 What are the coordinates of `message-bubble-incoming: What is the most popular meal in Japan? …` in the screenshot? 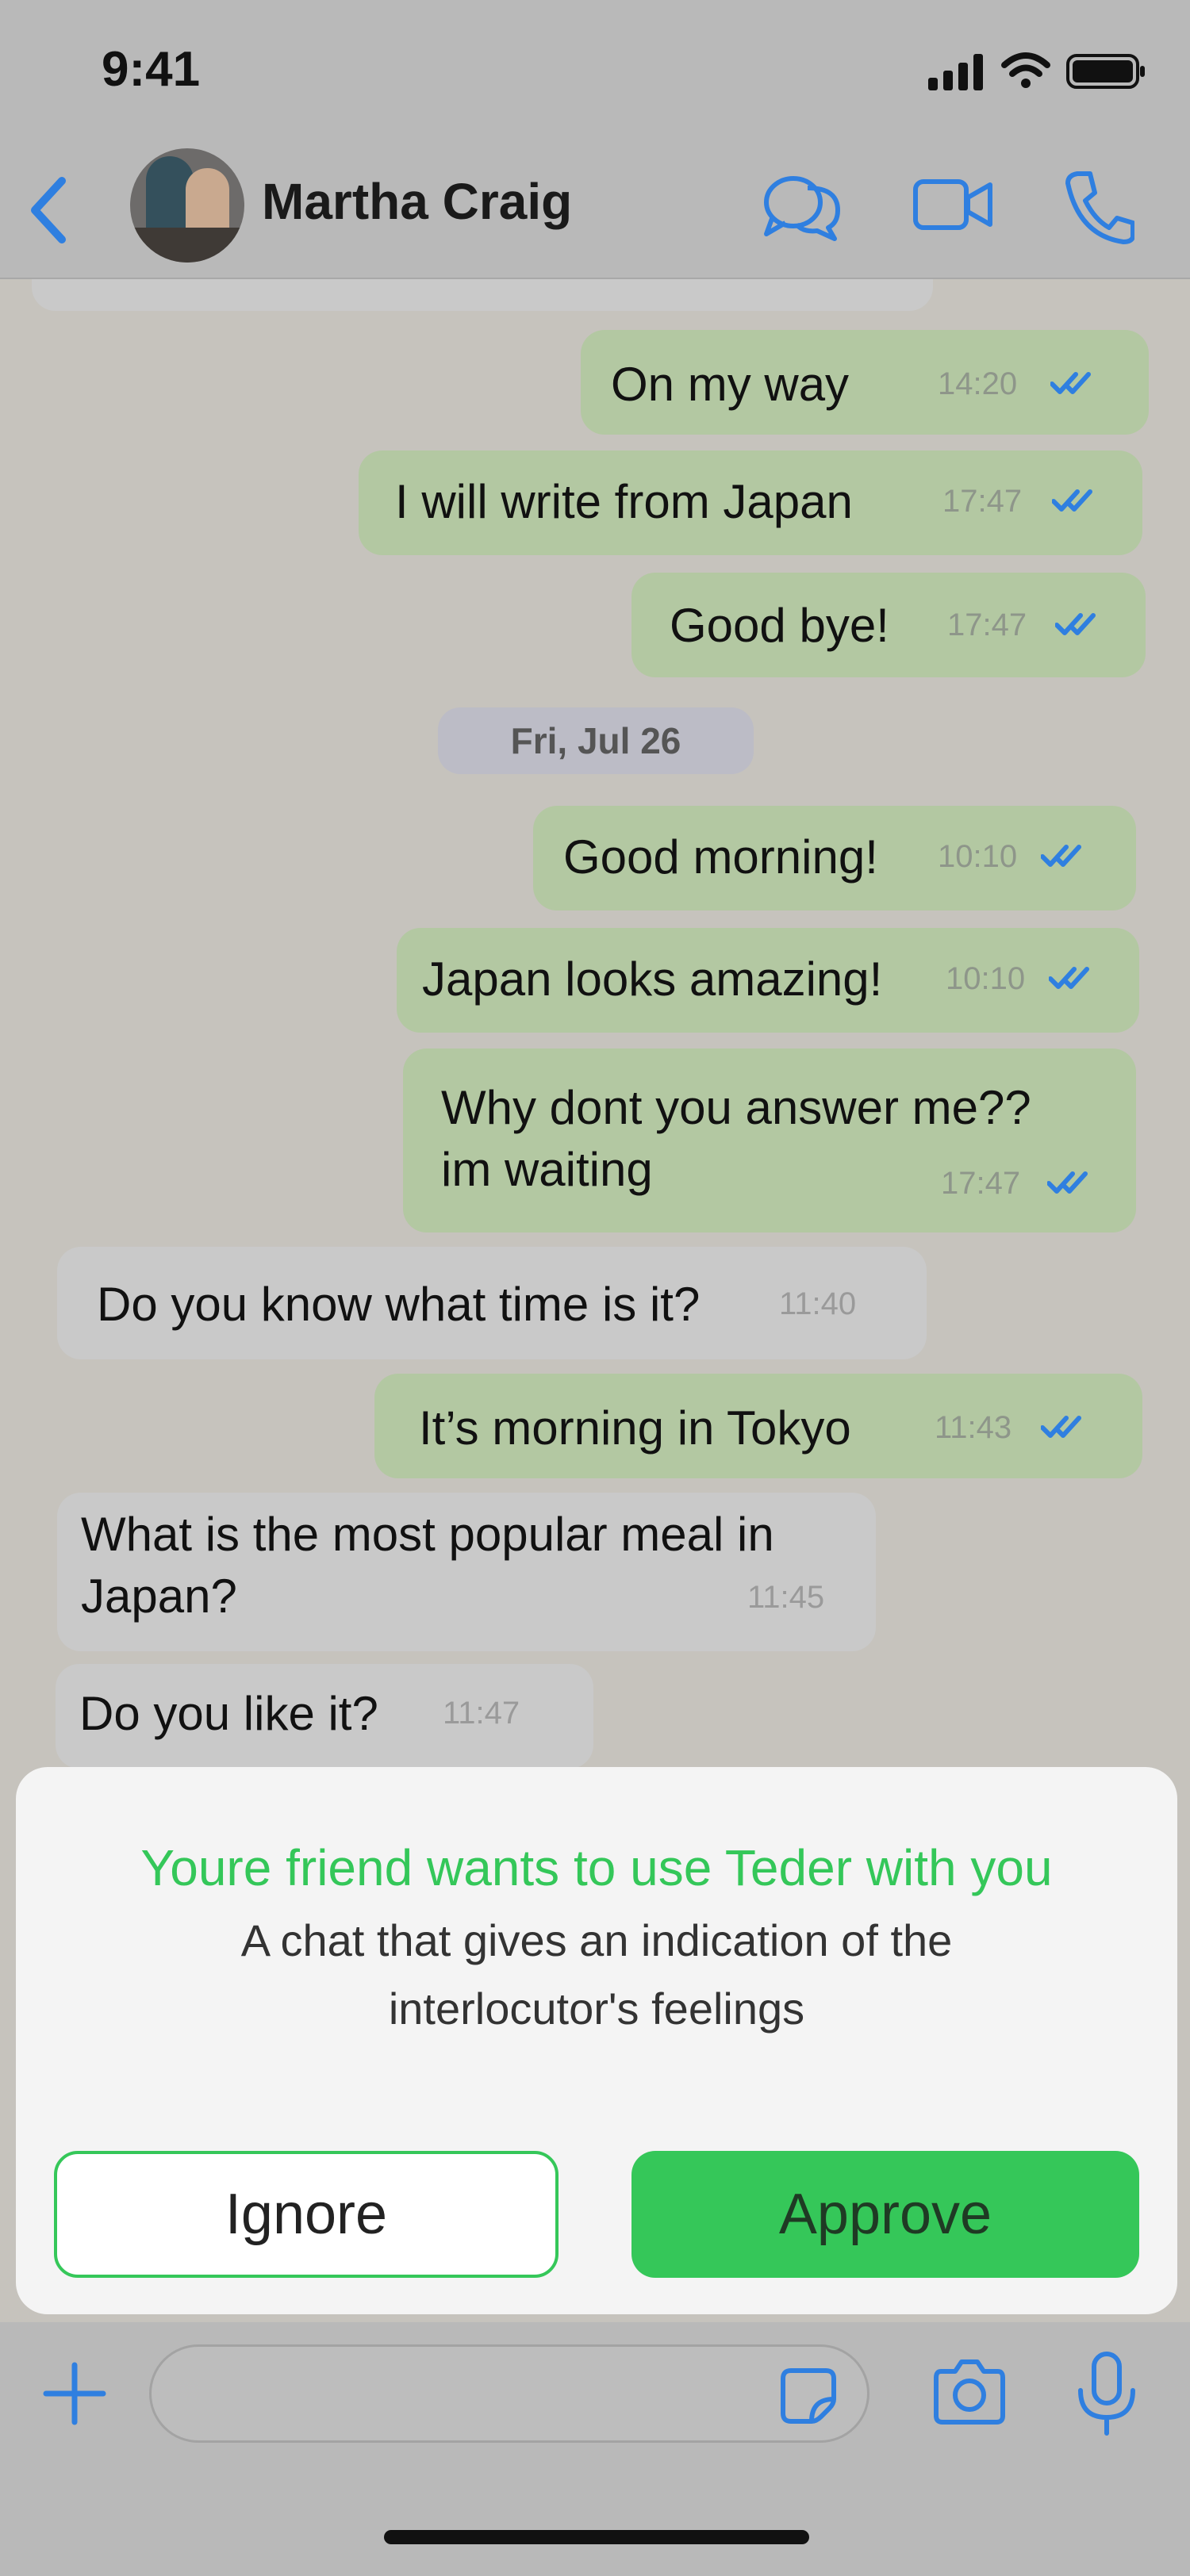 It's located at (466, 1572).